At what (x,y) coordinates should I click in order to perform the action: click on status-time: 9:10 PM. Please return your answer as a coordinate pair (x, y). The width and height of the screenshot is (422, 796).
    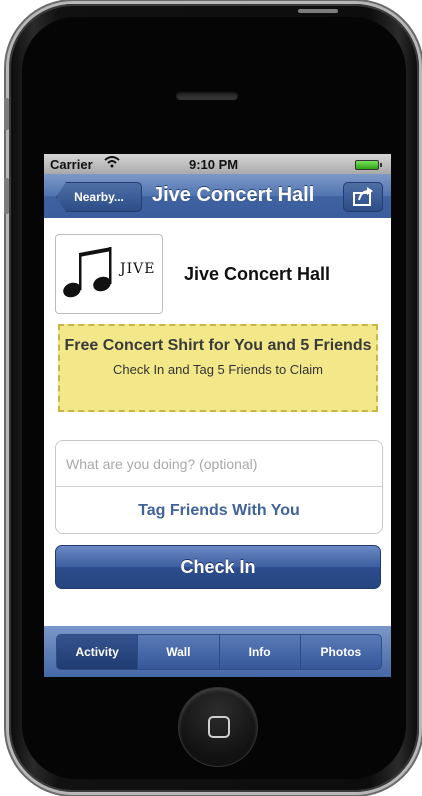
    Looking at the image, I should click on (214, 164).